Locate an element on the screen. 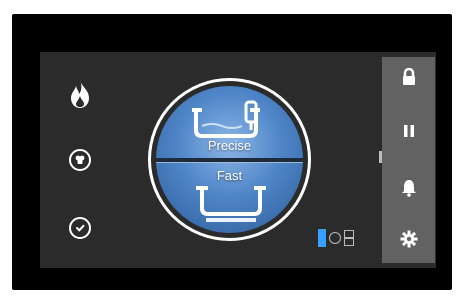 The width and height of the screenshot is (463, 305). pause-icon is located at coordinates (408, 131).